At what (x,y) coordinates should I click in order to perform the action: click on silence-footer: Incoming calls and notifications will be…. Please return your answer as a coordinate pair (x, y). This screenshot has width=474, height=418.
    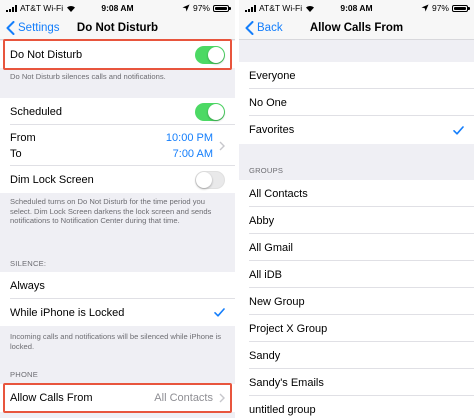
    Looking at the image, I should click on (116, 341).